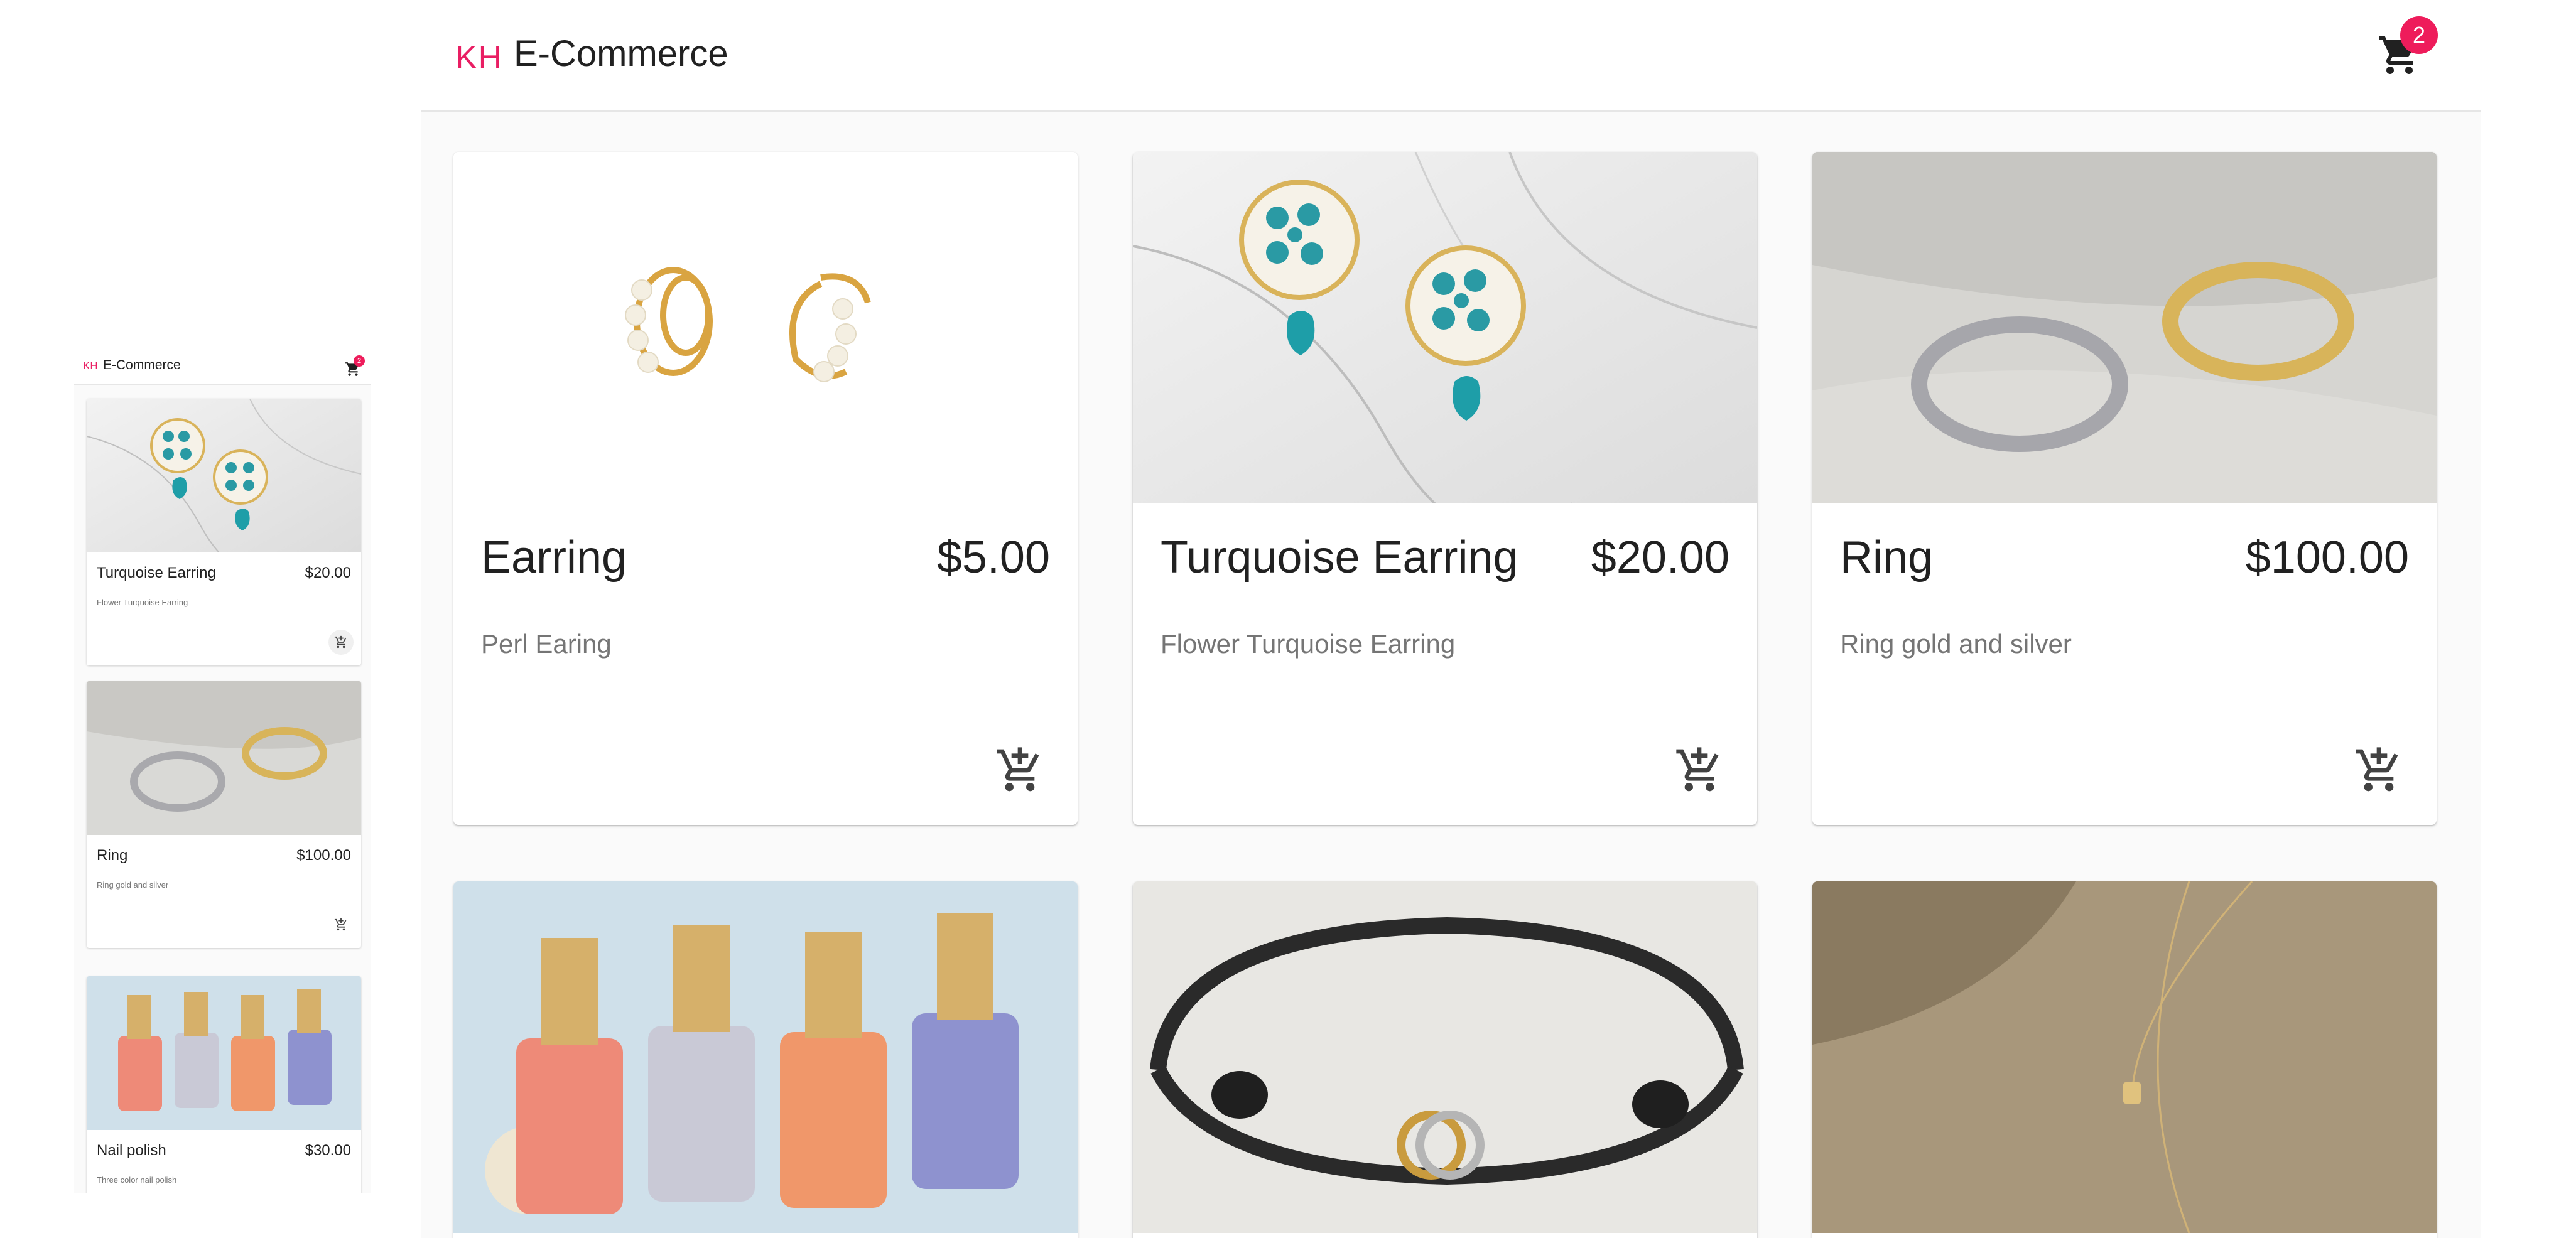 This screenshot has height=1238, width=2576. Describe the element at coordinates (328, 1150) in the screenshot. I see `mobile-product-price: $30.00` at that location.